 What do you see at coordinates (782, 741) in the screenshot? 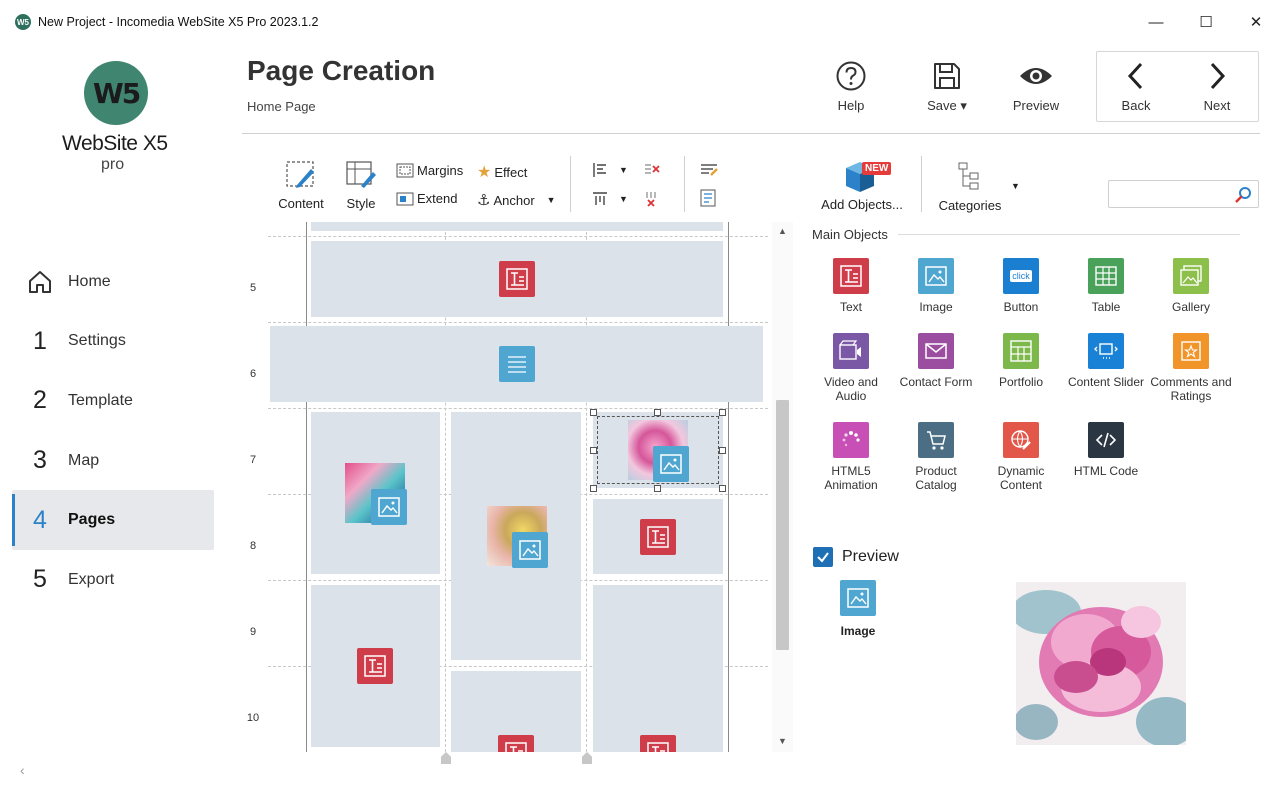
I see `scroll-down-icon: ▼` at bounding box center [782, 741].